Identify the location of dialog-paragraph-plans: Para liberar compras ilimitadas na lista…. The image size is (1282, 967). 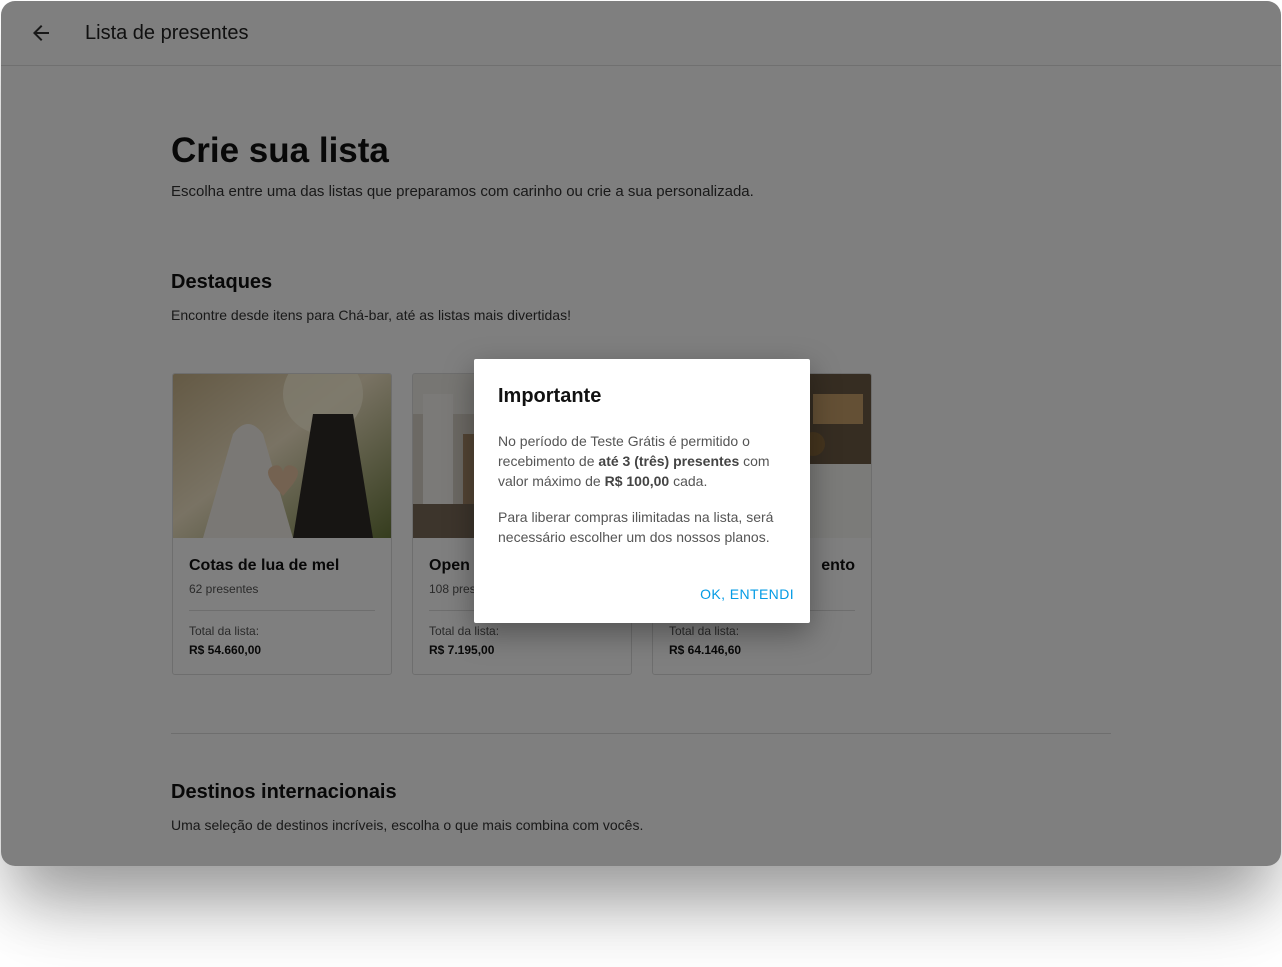
(636, 527).